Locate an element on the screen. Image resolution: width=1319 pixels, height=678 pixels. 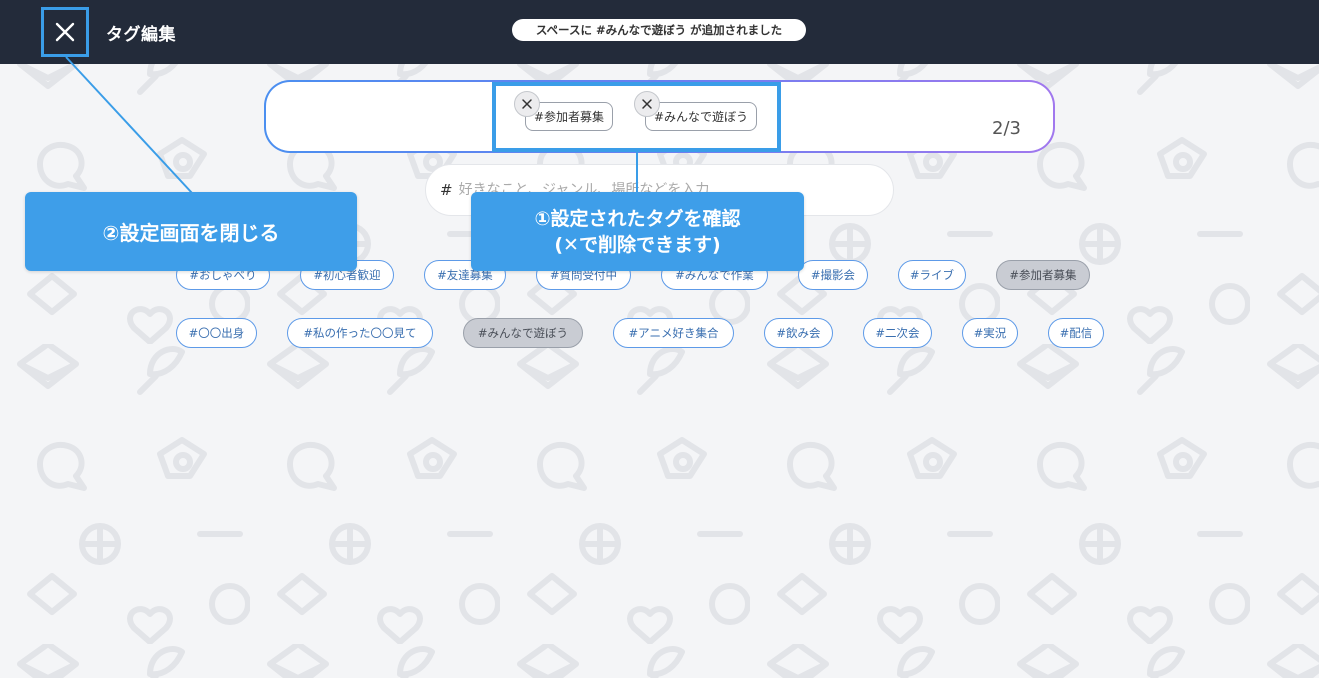
tag-chip: #私の作った〇〇見て is located at coordinates (360, 333).